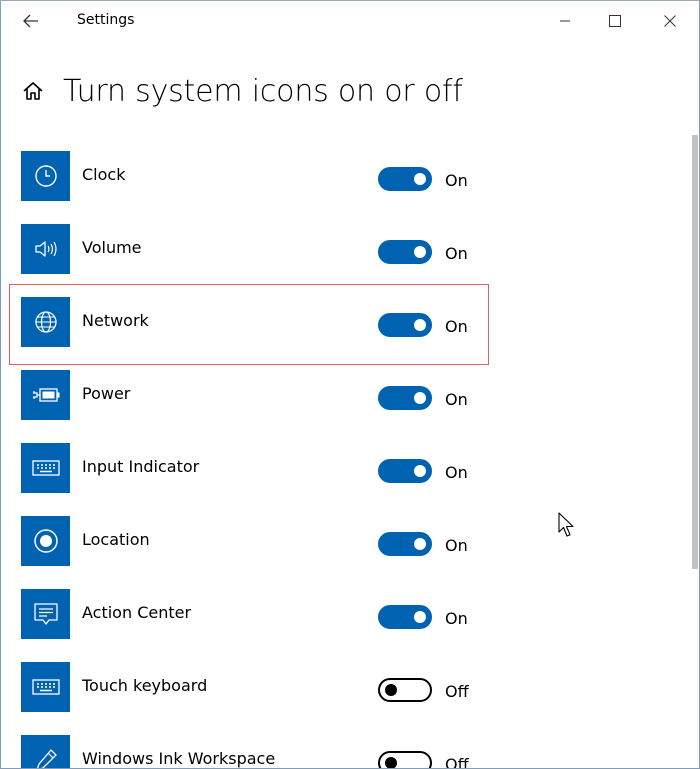 The width and height of the screenshot is (700, 769). What do you see at coordinates (141, 466) in the screenshot?
I see `item-label: Input Indicator` at bounding box center [141, 466].